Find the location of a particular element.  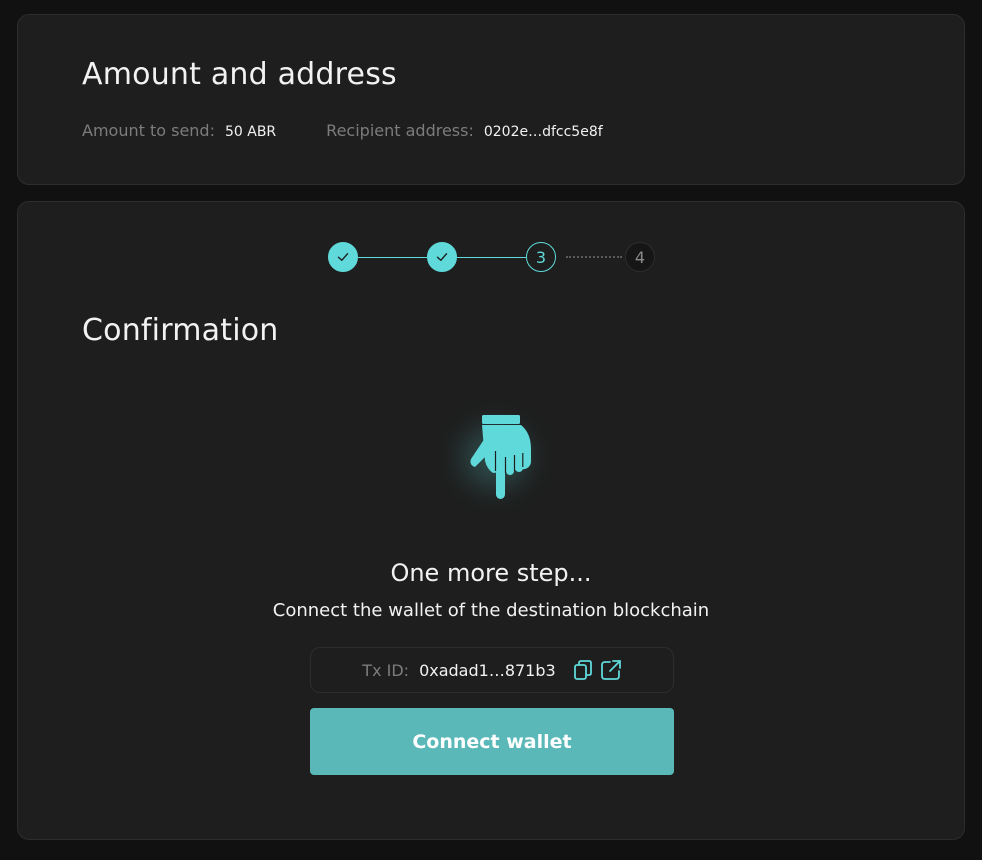

txid-value: 0xadad1…871b3 is located at coordinates (487, 670).